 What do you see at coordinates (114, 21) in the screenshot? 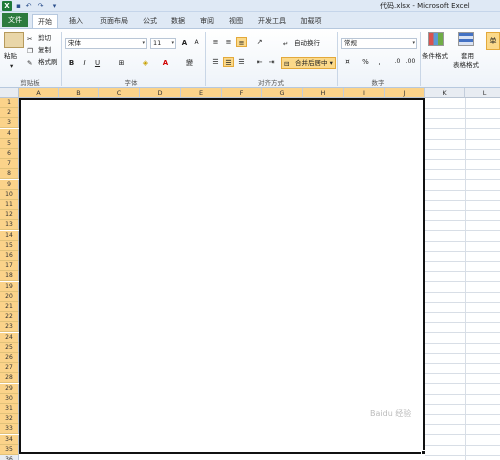
I see `tab-page-layout: 页面布局` at bounding box center [114, 21].